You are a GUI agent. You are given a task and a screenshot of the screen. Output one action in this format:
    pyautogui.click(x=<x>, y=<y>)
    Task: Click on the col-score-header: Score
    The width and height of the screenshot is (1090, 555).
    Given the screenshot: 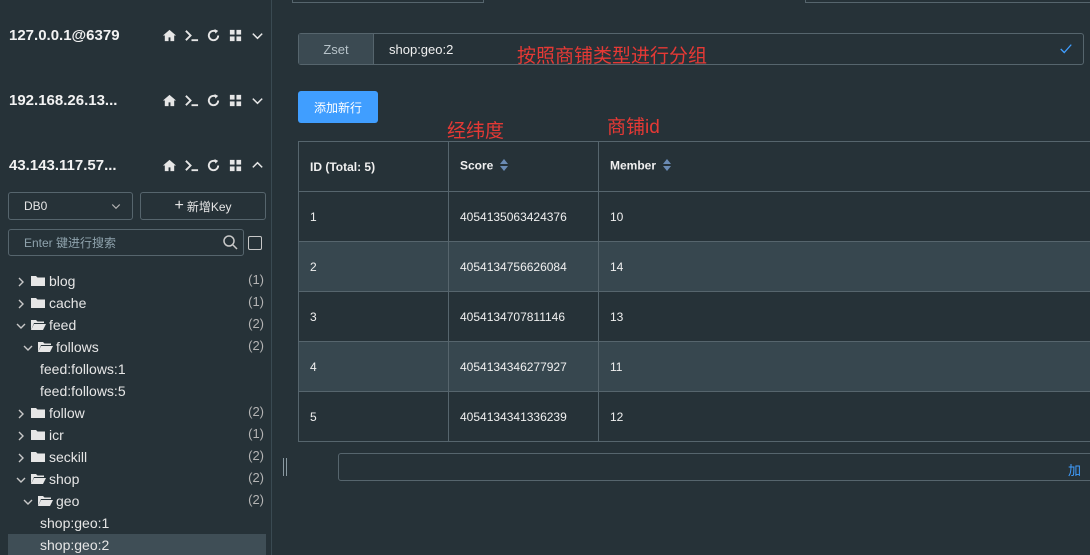 What is the action you would take?
    pyautogui.click(x=523, y=166)
    